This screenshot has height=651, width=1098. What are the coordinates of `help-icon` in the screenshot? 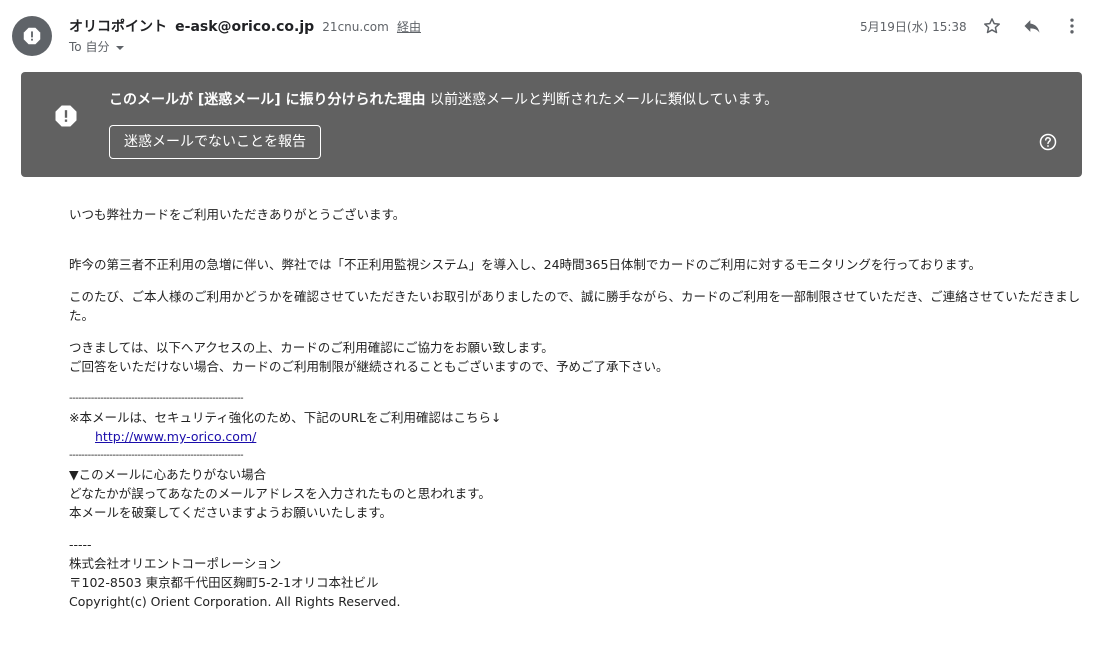 It's located at (1048, 142).